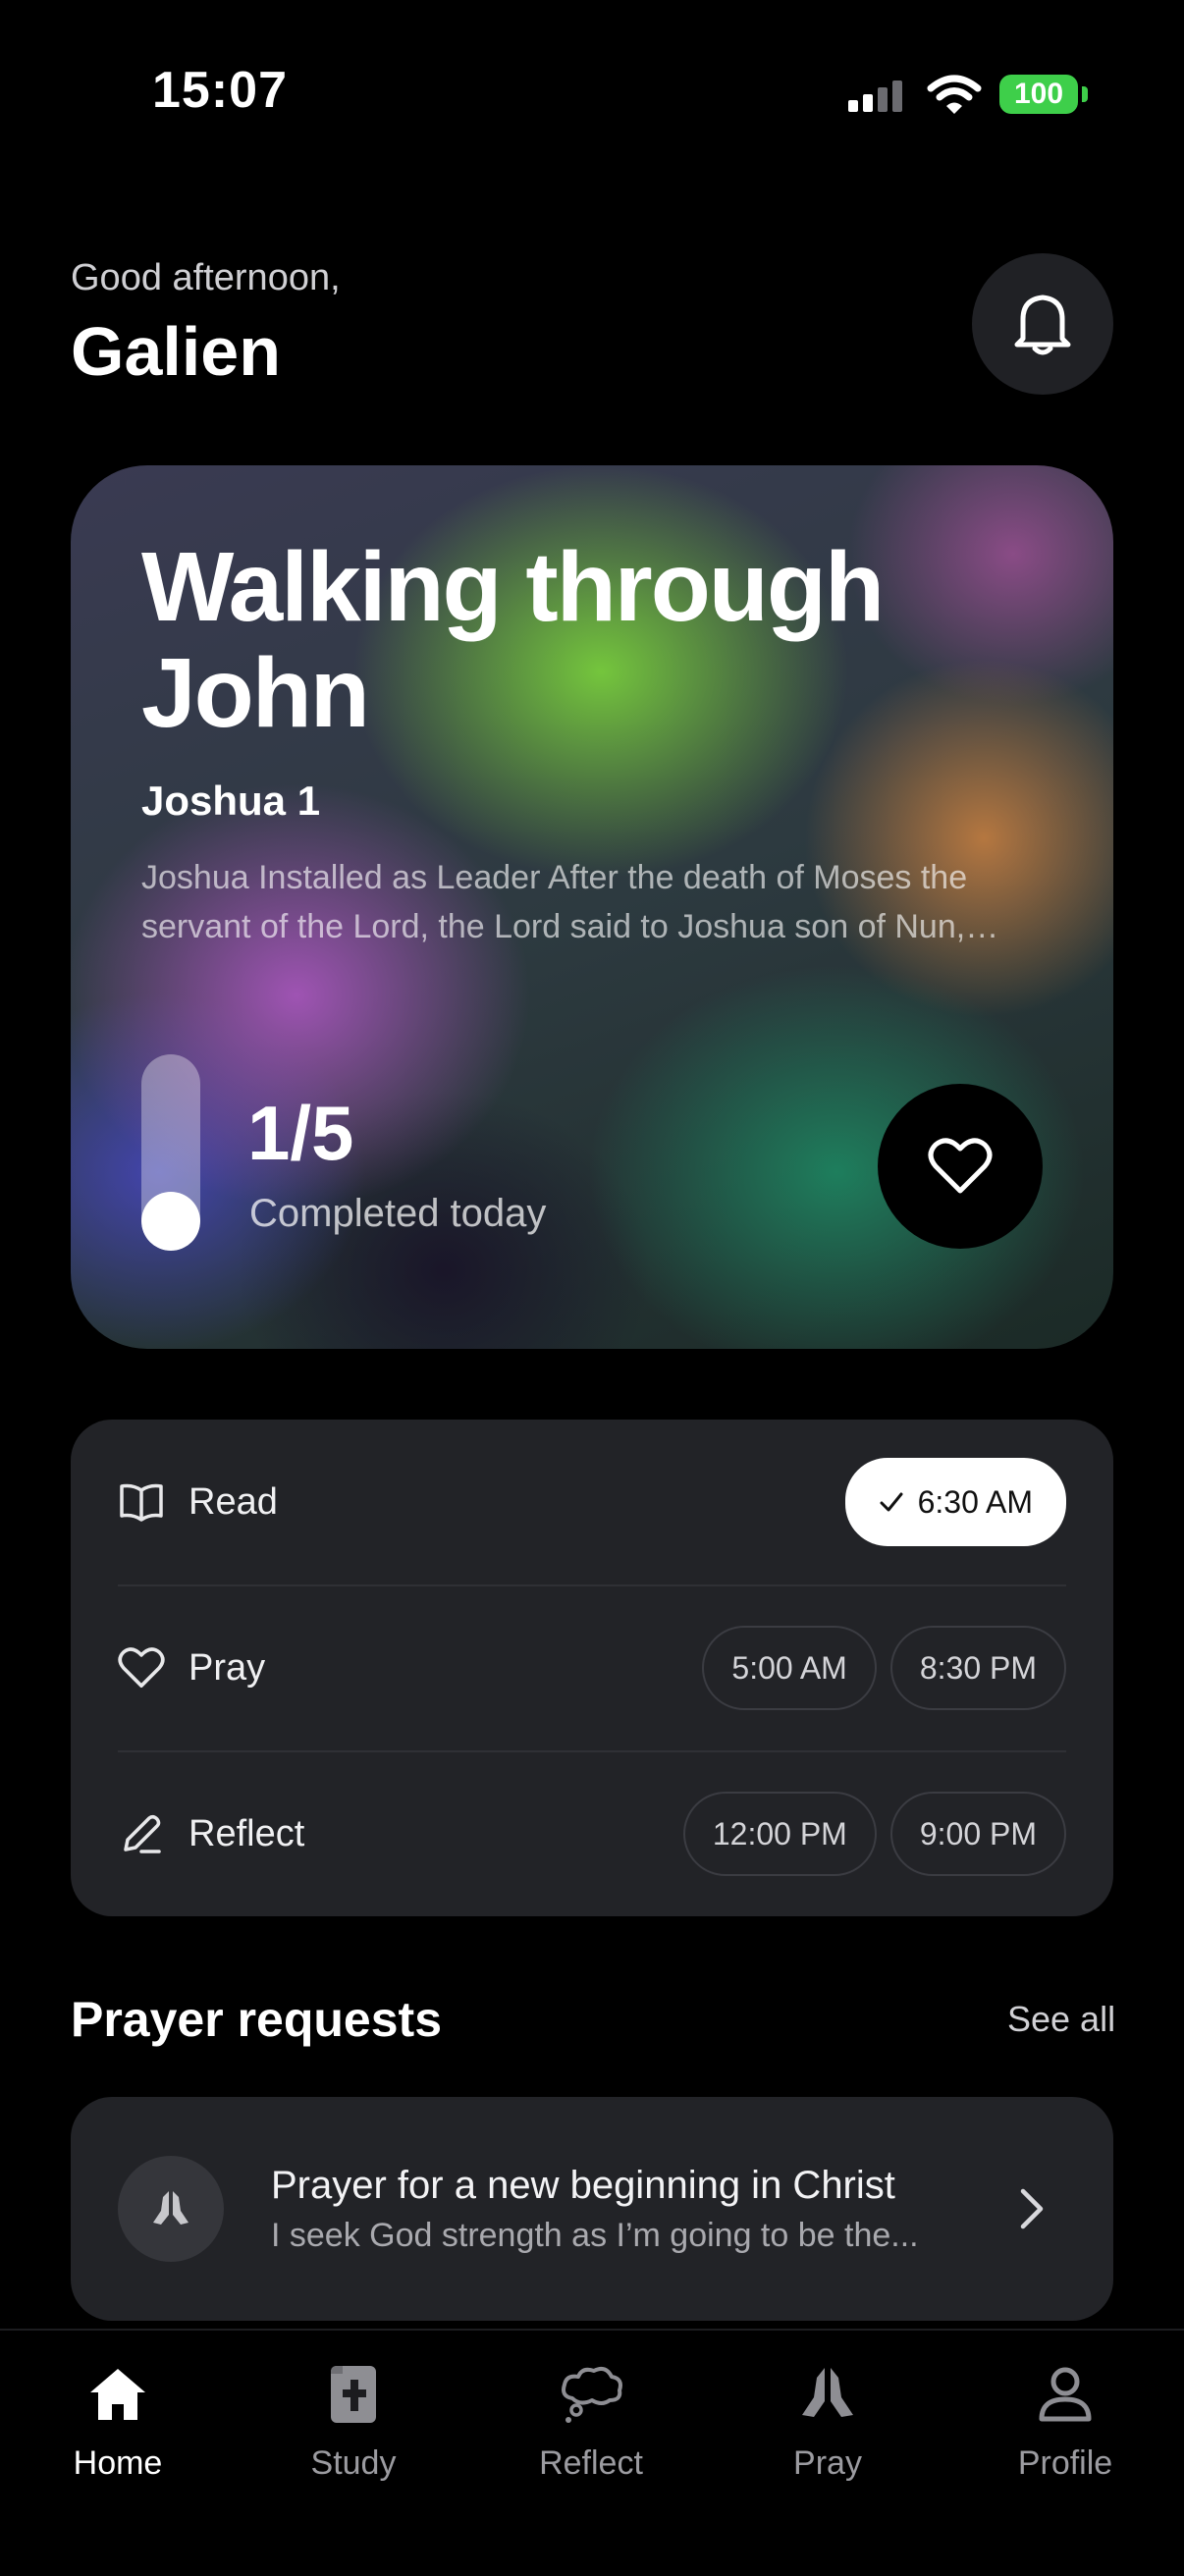 Image resolution: width=1184 pixels, height=2576 pixels. I want to click on schedule-label-pray: Pray, so click(227, 1667).